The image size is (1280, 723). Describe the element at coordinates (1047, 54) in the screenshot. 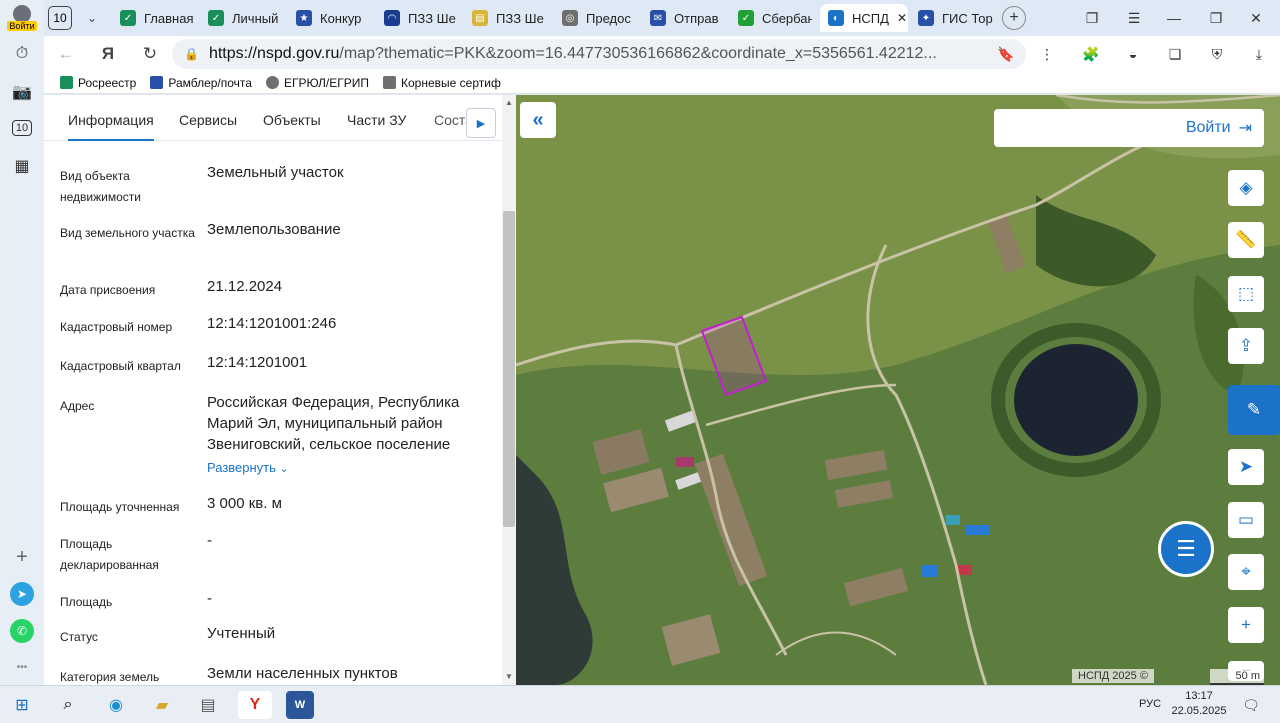

I see `more-vert-icon: ⋮` at that location.